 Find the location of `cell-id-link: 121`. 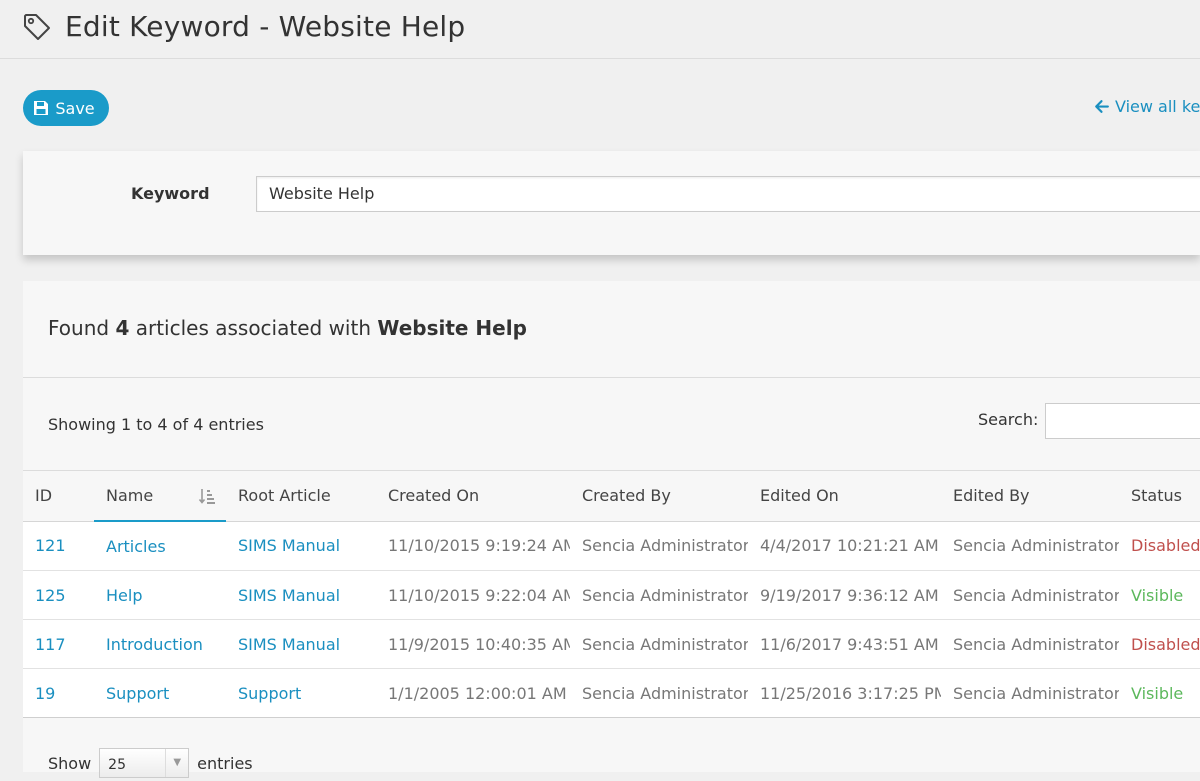

cell-id-link: 121 is located at coordinates (58, 546).